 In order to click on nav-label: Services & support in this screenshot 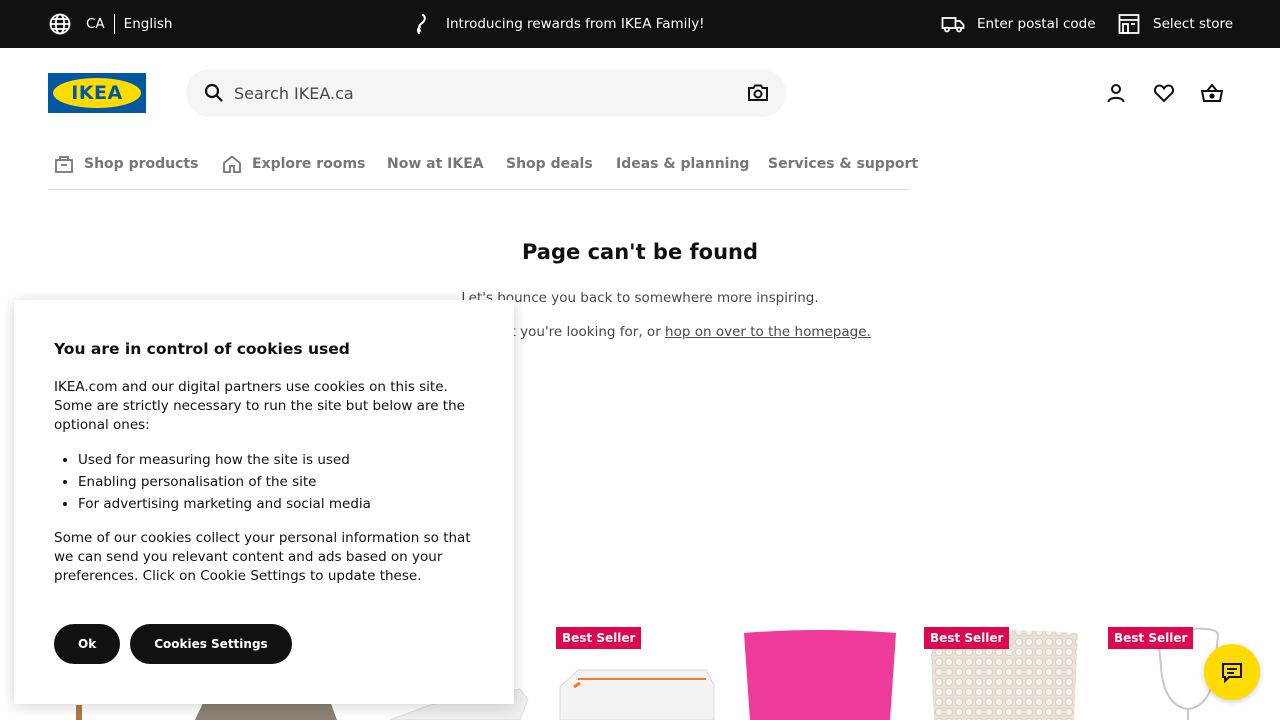, I will do `click(843, 164)`.